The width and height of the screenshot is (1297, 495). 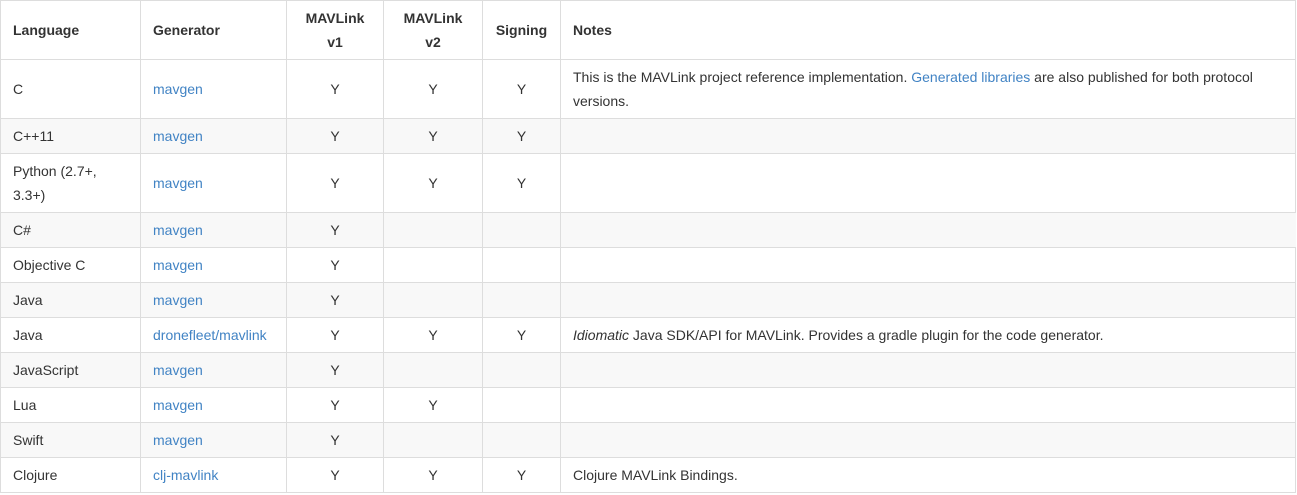 What do you see at coordinates (601, 335) in the screenshot?
I see `notes-emphasis: Idiomatic` at bounding box center [601, 335].